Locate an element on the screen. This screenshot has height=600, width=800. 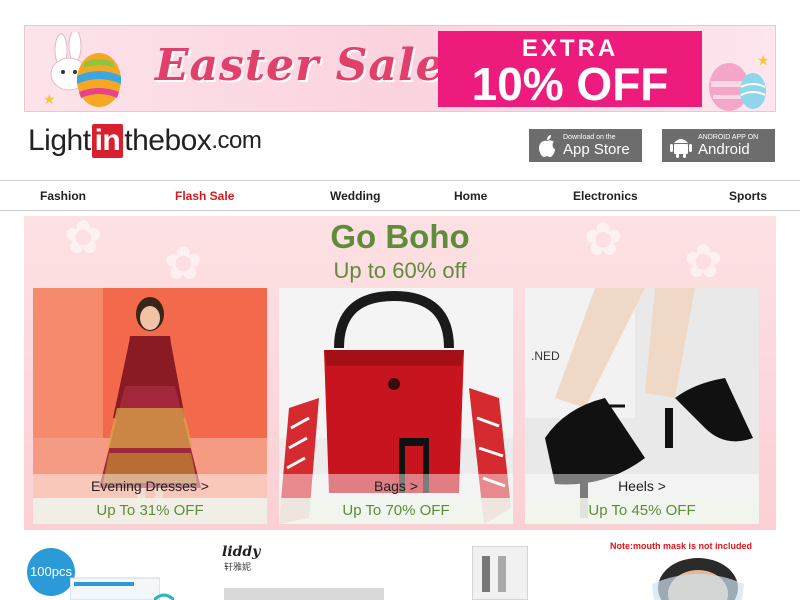
card-offer: Up To 45% OFF is located at coordinates (642, 511).